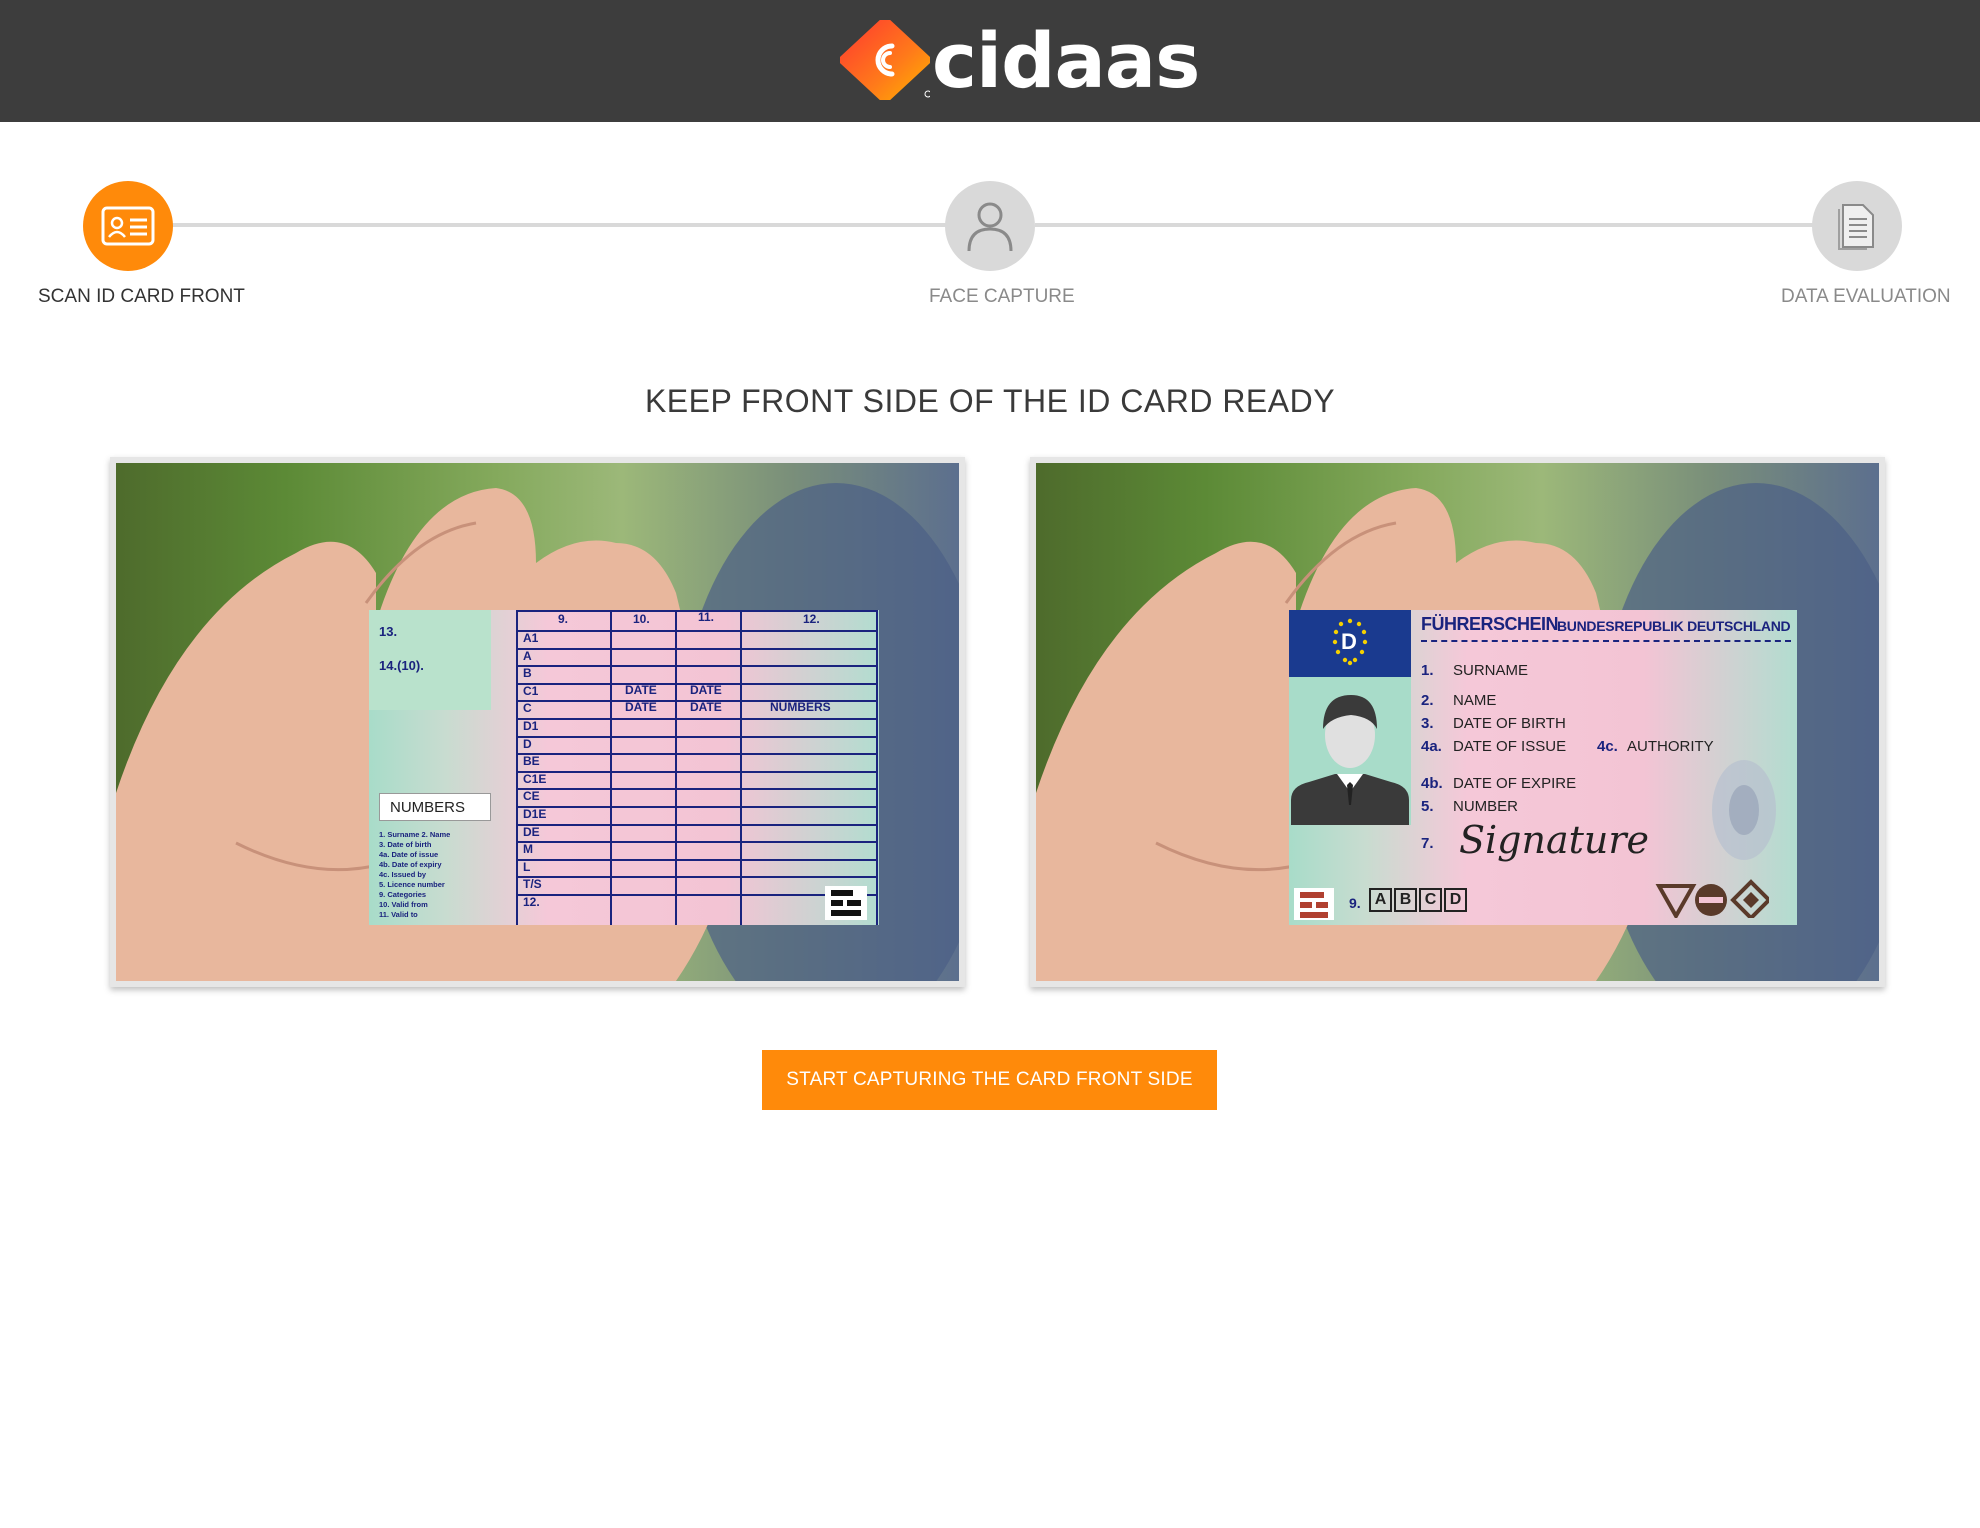  Describe the element at coordinates (641, 619) in the screenshot. I see `col-header-10: 10.` at that location.